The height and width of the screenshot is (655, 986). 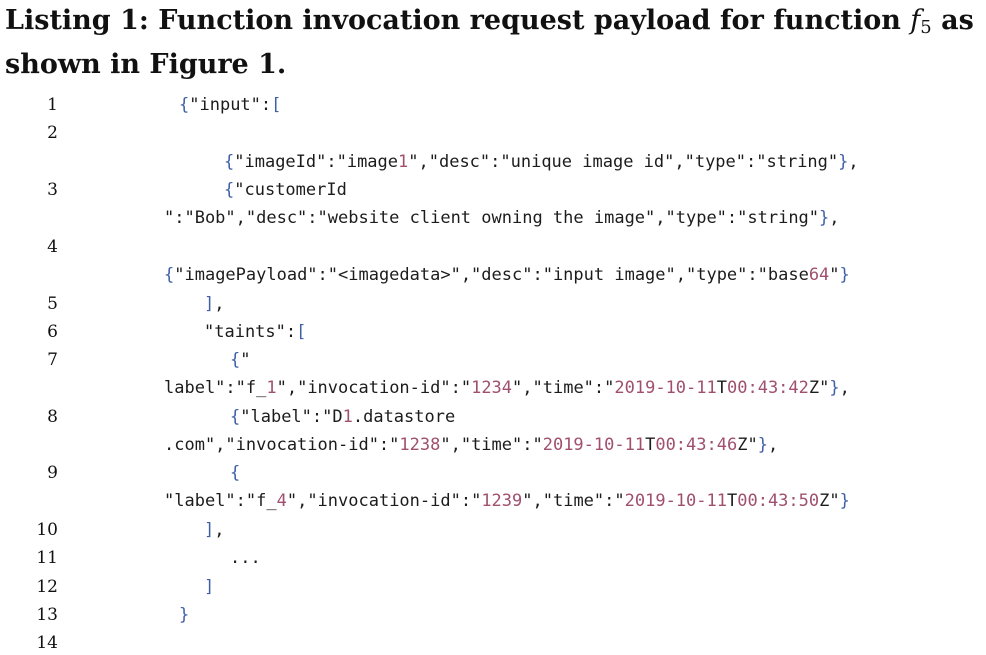 What do you see at coordinates (52, 417) in the screenshot?
I see `line-number: 8` at bounding box center [52, 417].